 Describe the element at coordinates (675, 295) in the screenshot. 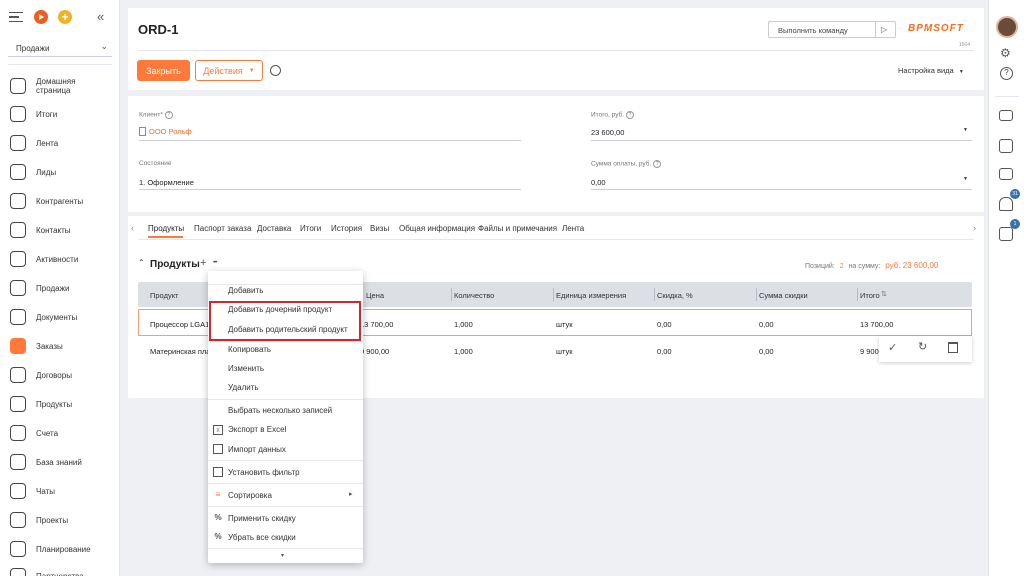

I see `column-header: Скидка, %` at that location.